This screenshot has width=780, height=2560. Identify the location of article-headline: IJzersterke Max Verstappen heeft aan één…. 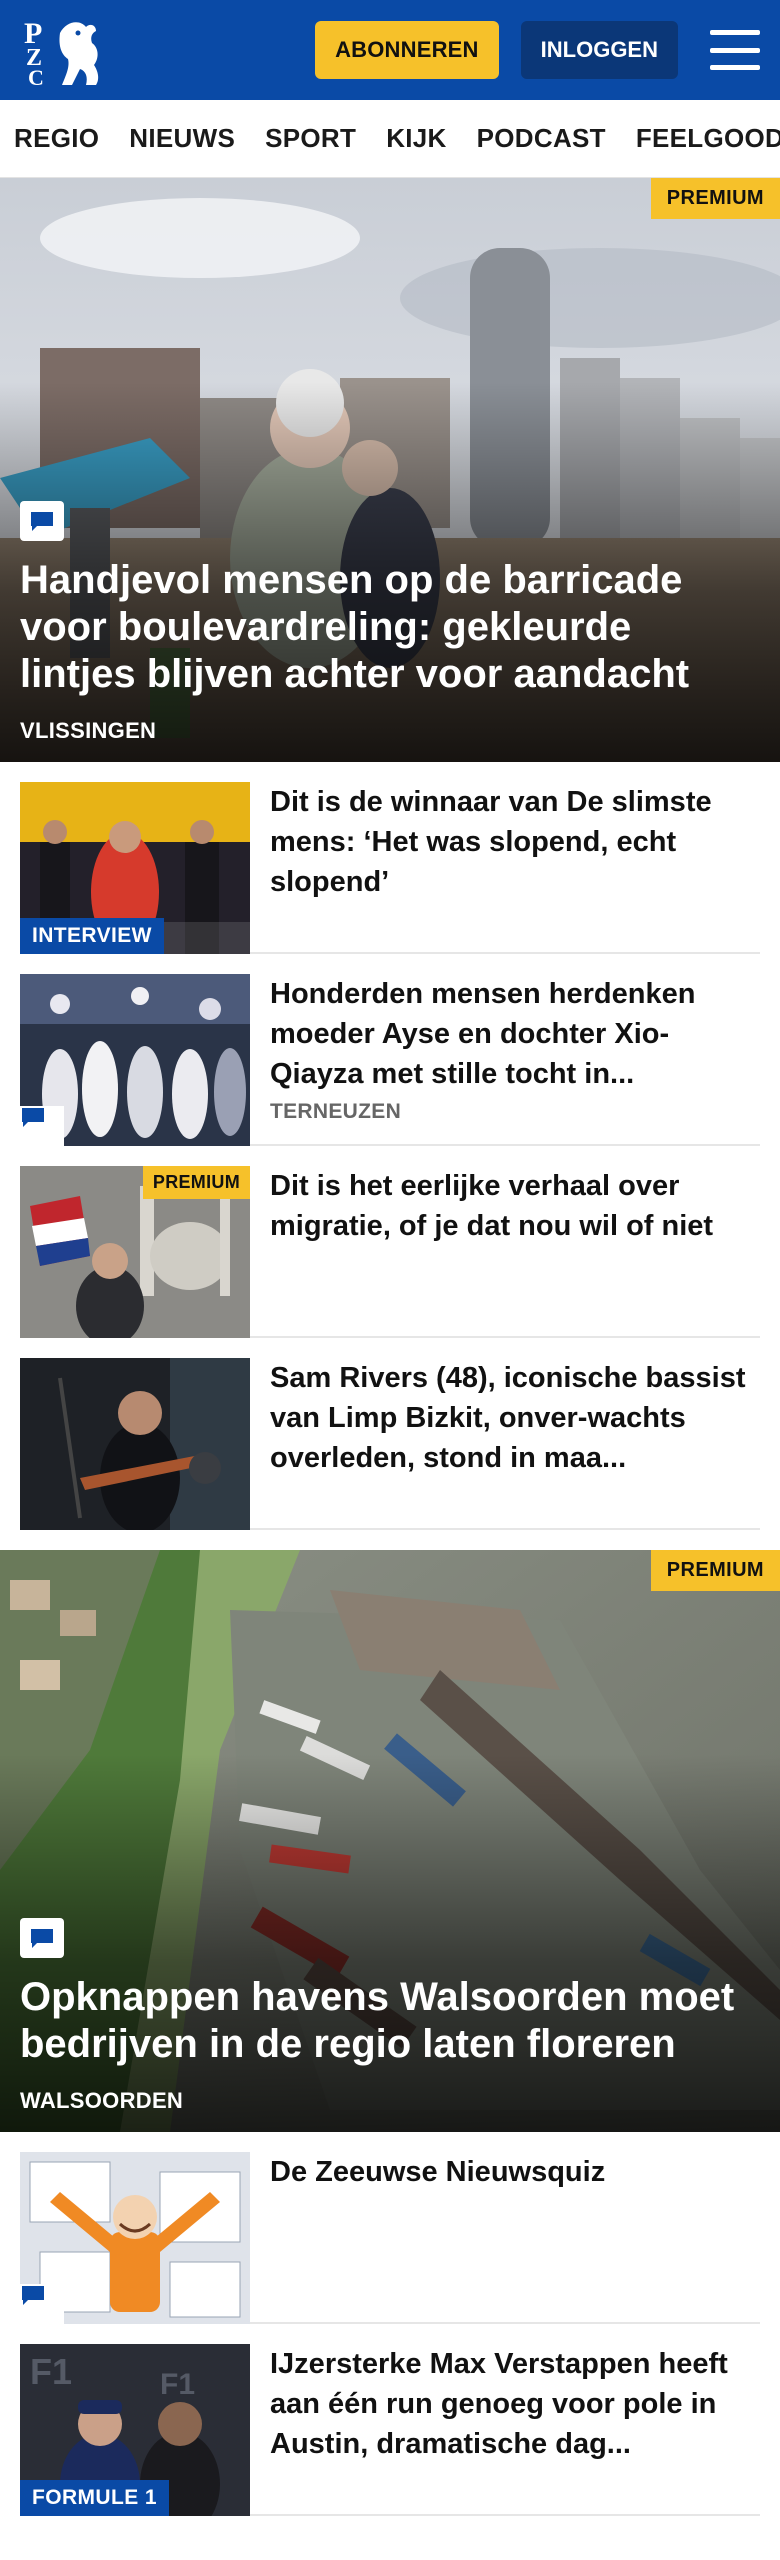
(515, 2404).